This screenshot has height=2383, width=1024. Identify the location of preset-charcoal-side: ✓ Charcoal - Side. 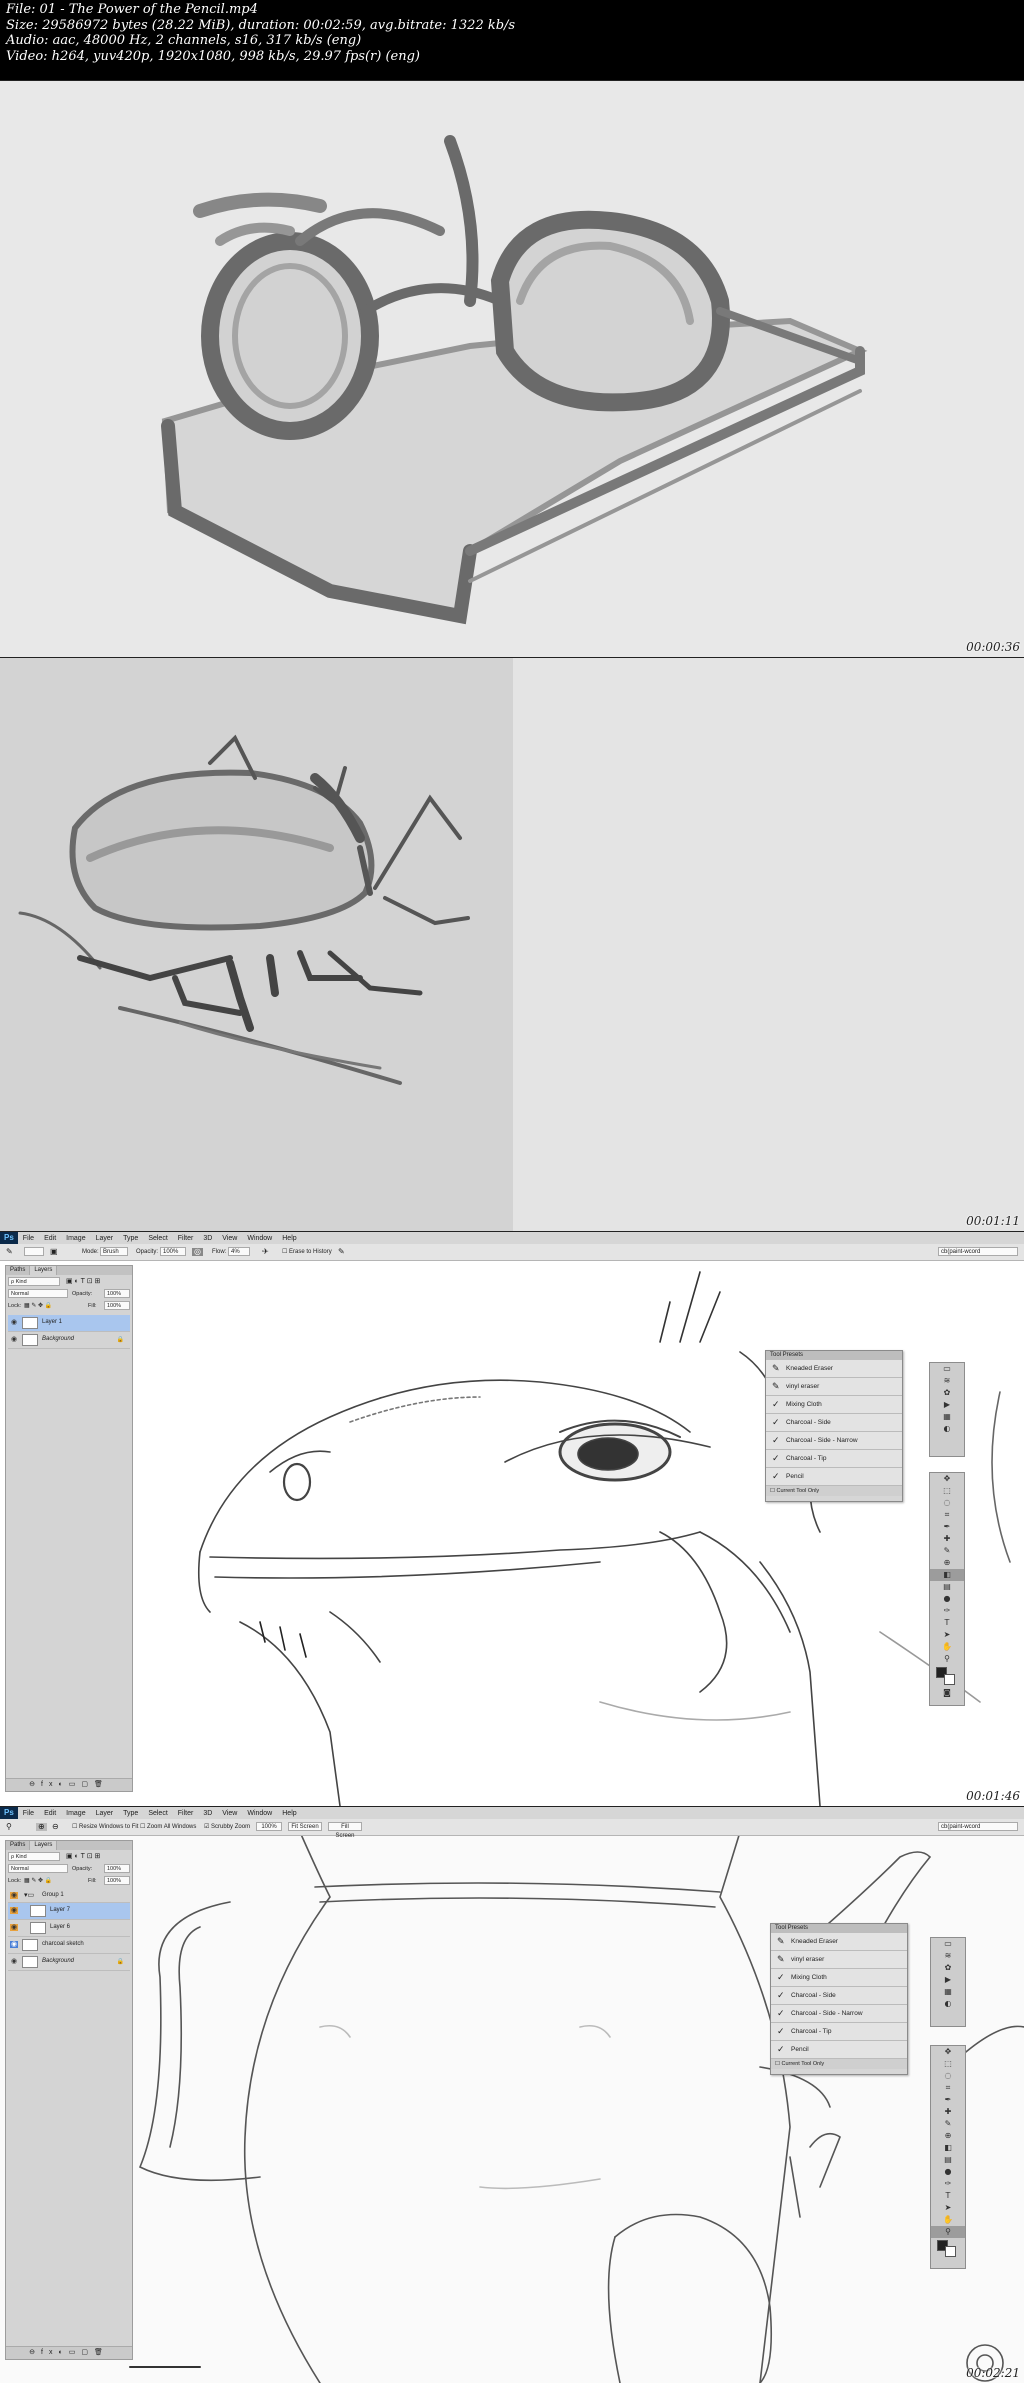
(839, 1996).